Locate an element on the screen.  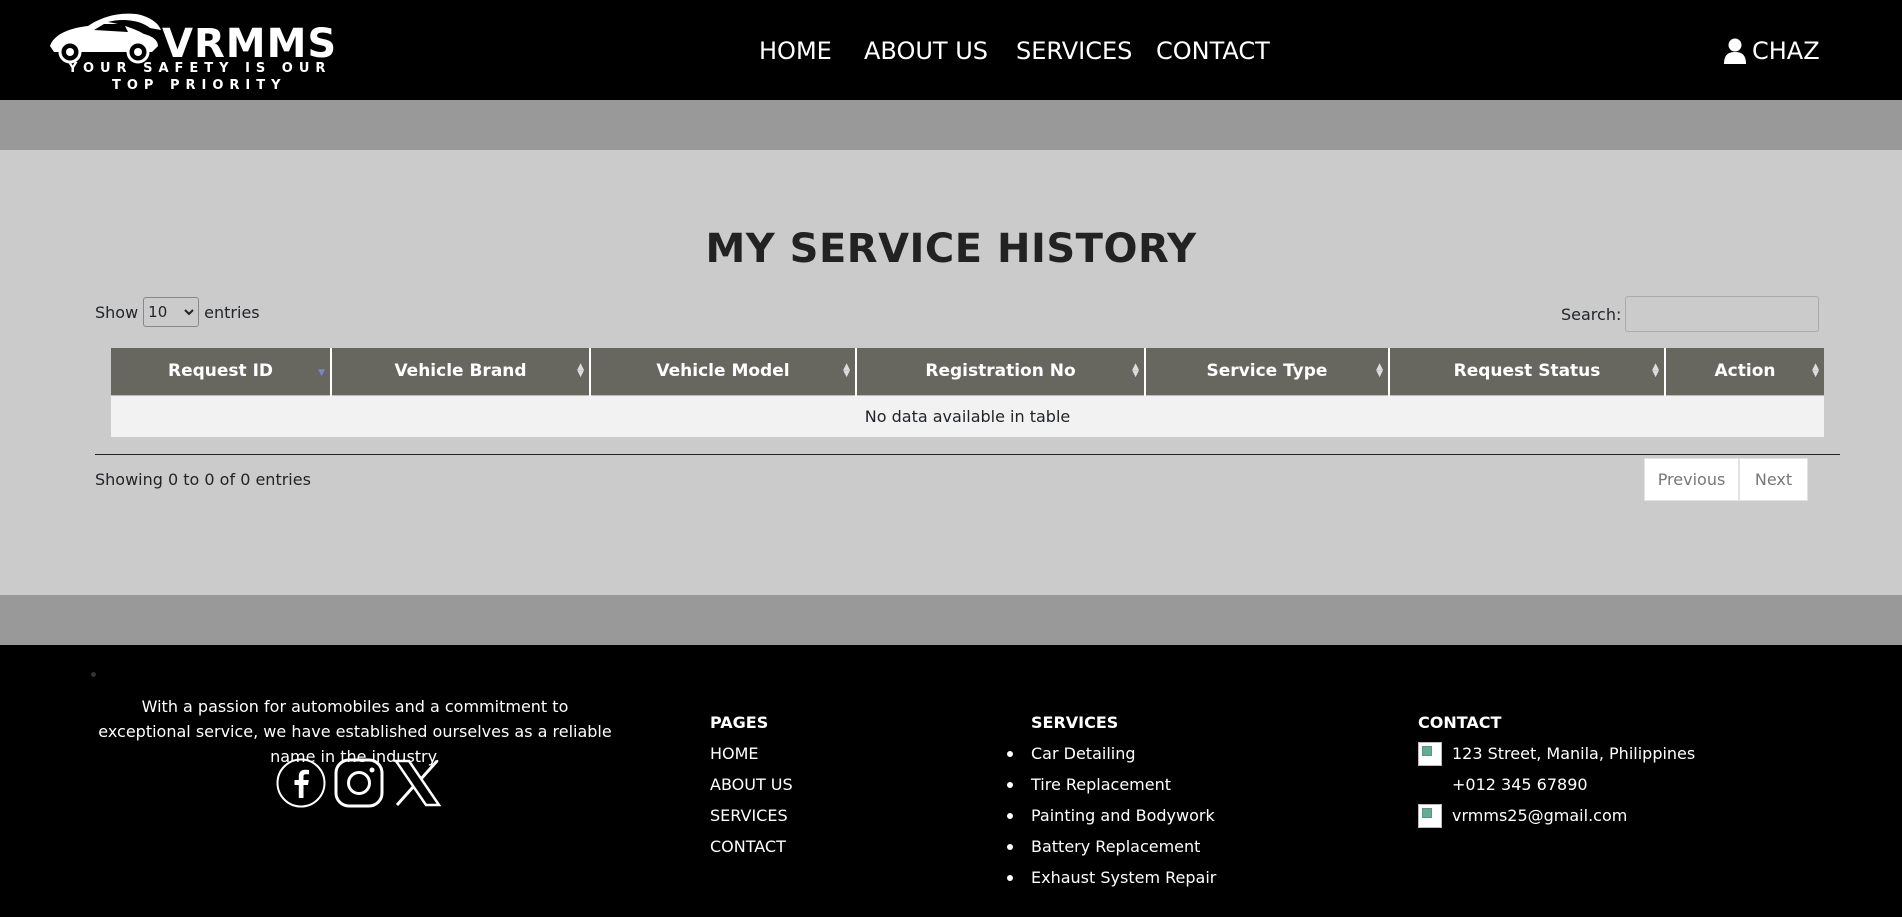
address-text: 123 Street, Manila, Philippines is located at coordinates (1574, 753).